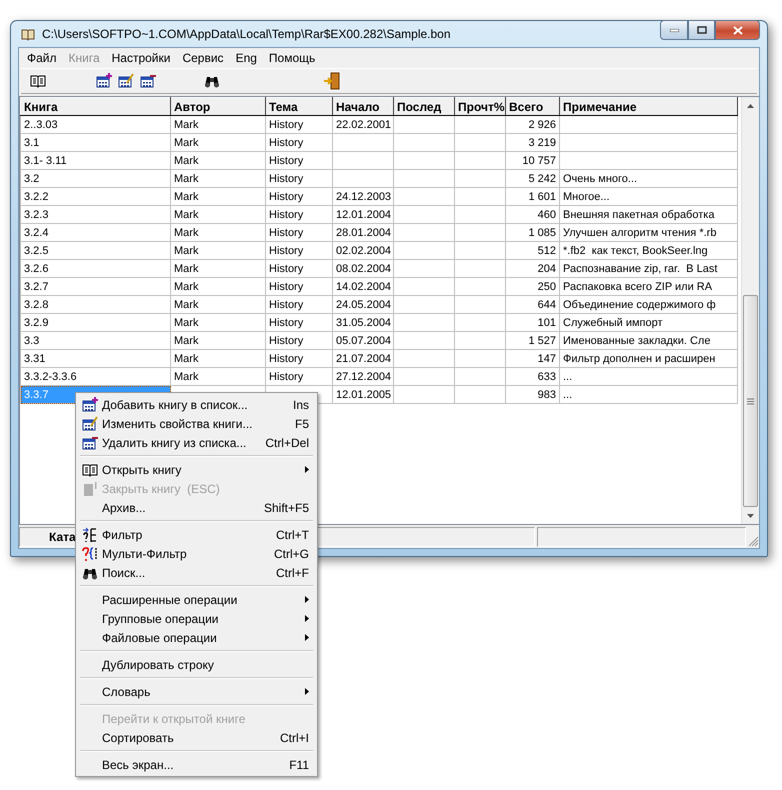  I want to click on table-cell: 3.3.2-3.3.6, so click(95, 377).